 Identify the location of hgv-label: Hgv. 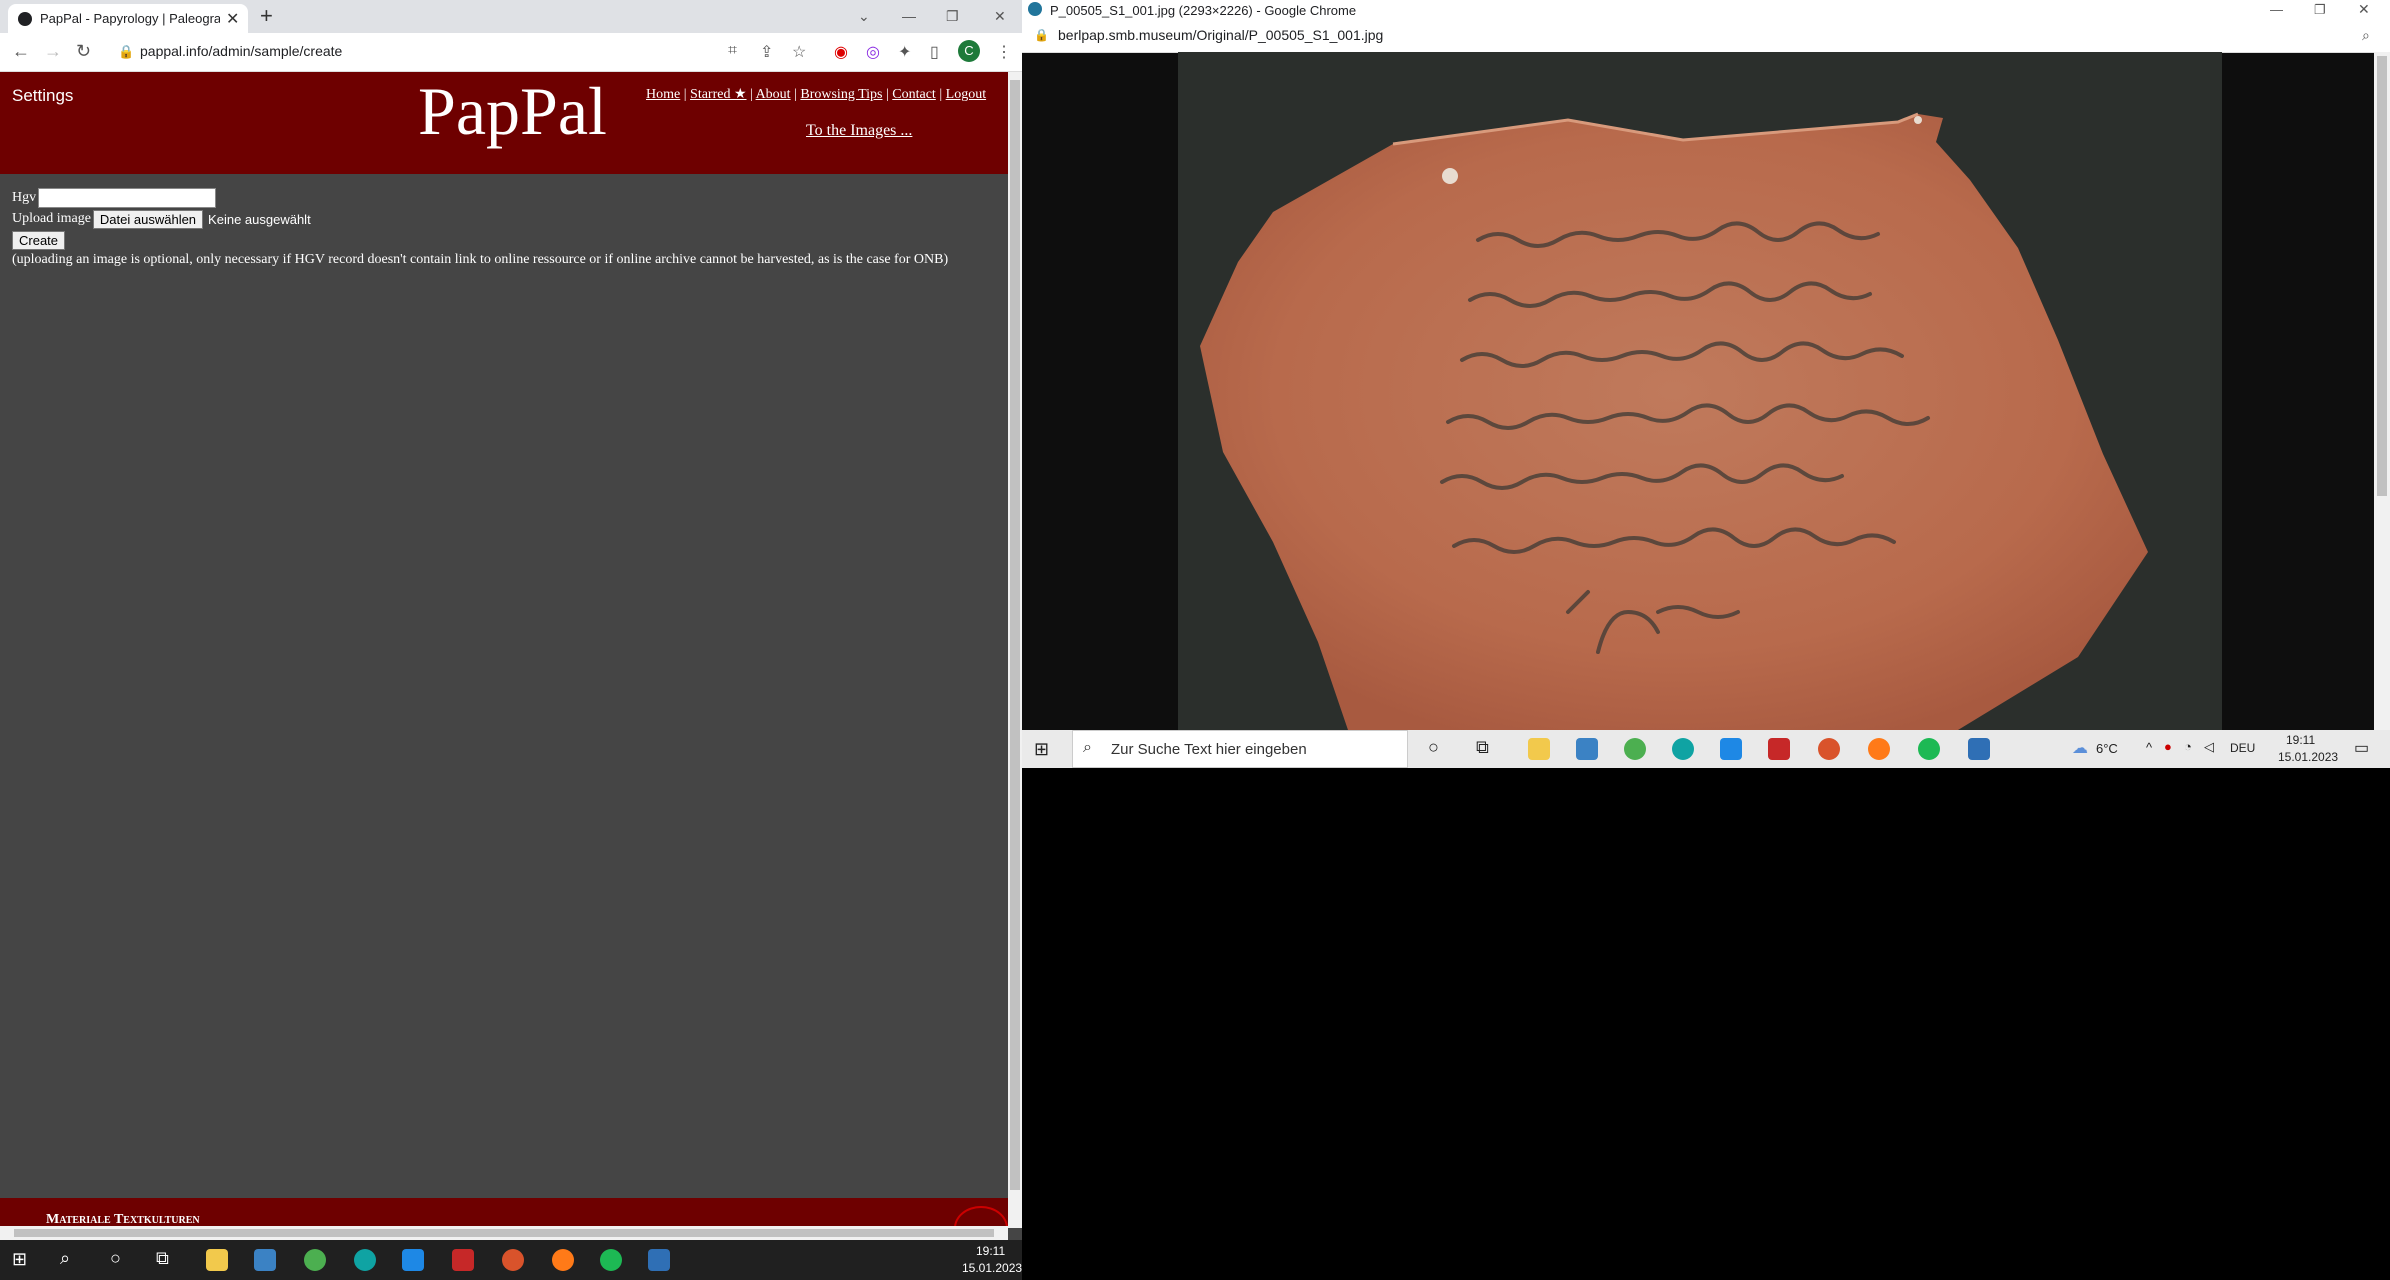
(24, 197).